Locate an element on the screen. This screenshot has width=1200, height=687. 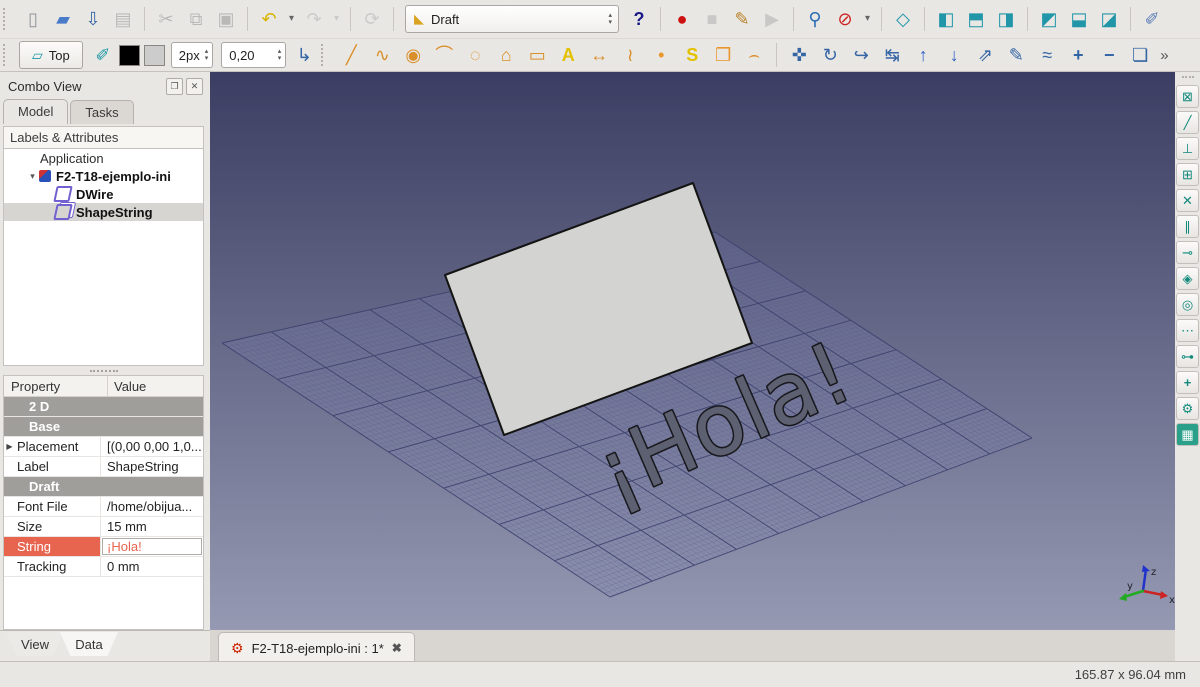
draft-shapestring-button: S is located at coordinates (692, 55).